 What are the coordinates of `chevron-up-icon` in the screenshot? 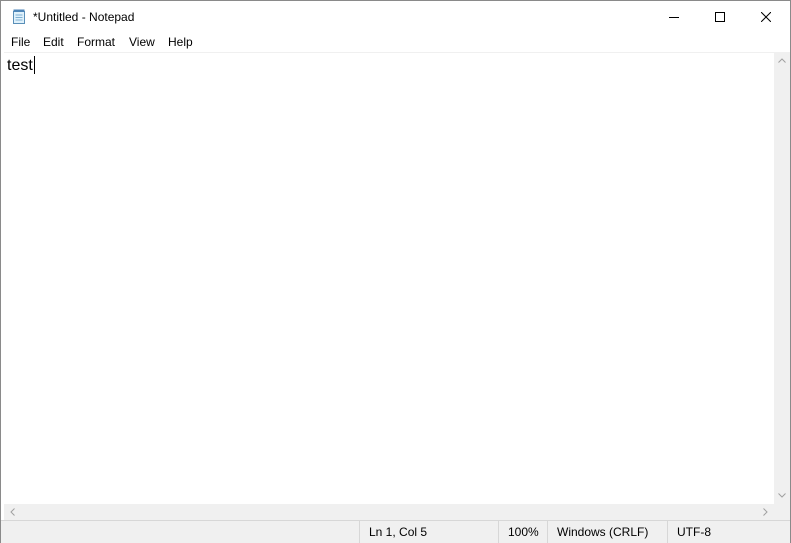 It's located at (782, 60).